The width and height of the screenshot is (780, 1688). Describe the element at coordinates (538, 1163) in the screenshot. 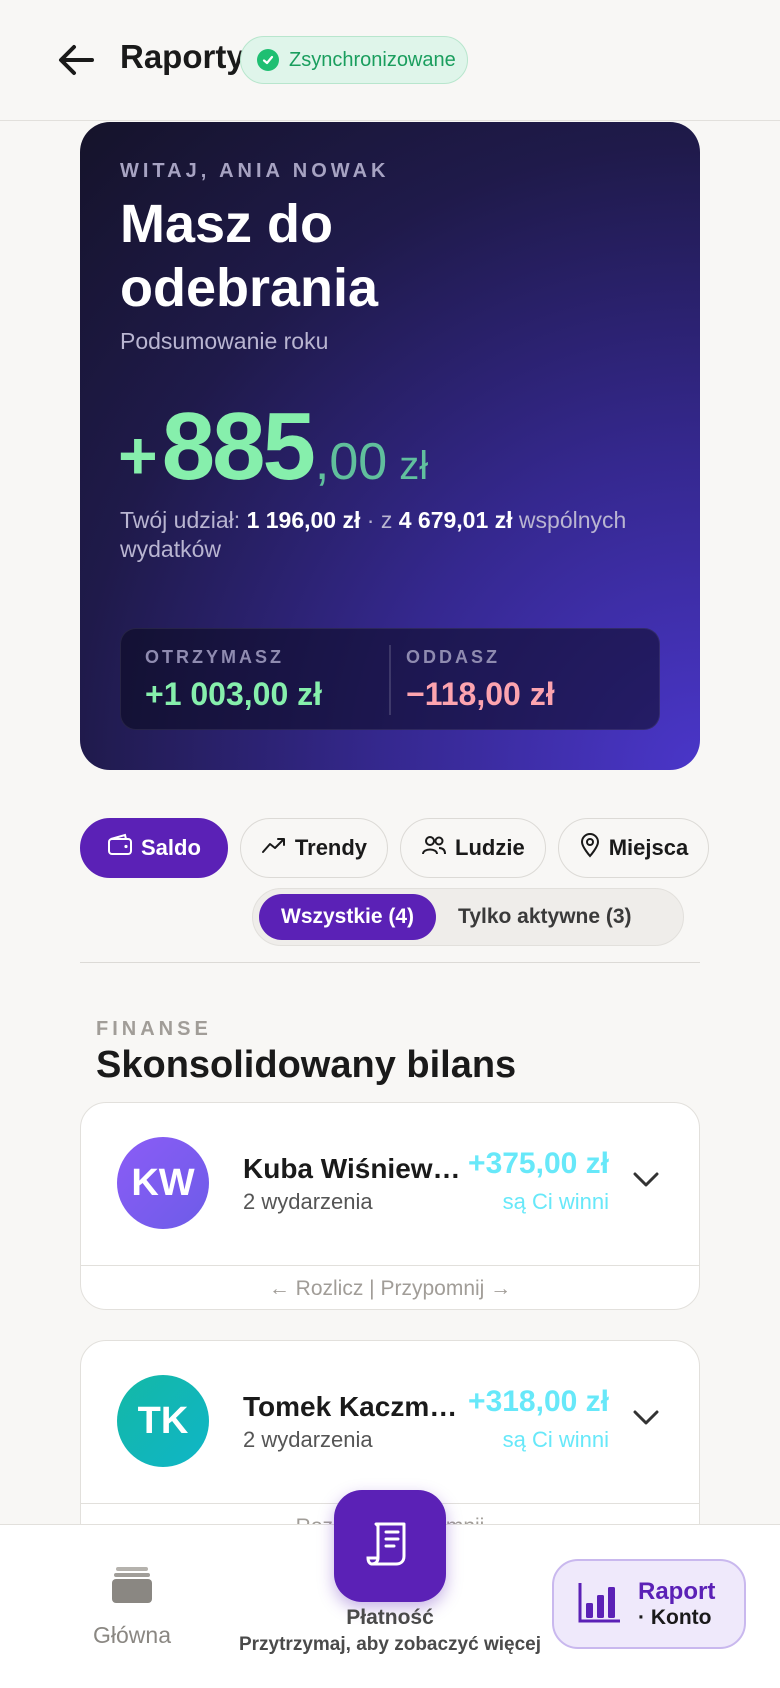

I see `balance-amount: +375,00 zł` at that location.